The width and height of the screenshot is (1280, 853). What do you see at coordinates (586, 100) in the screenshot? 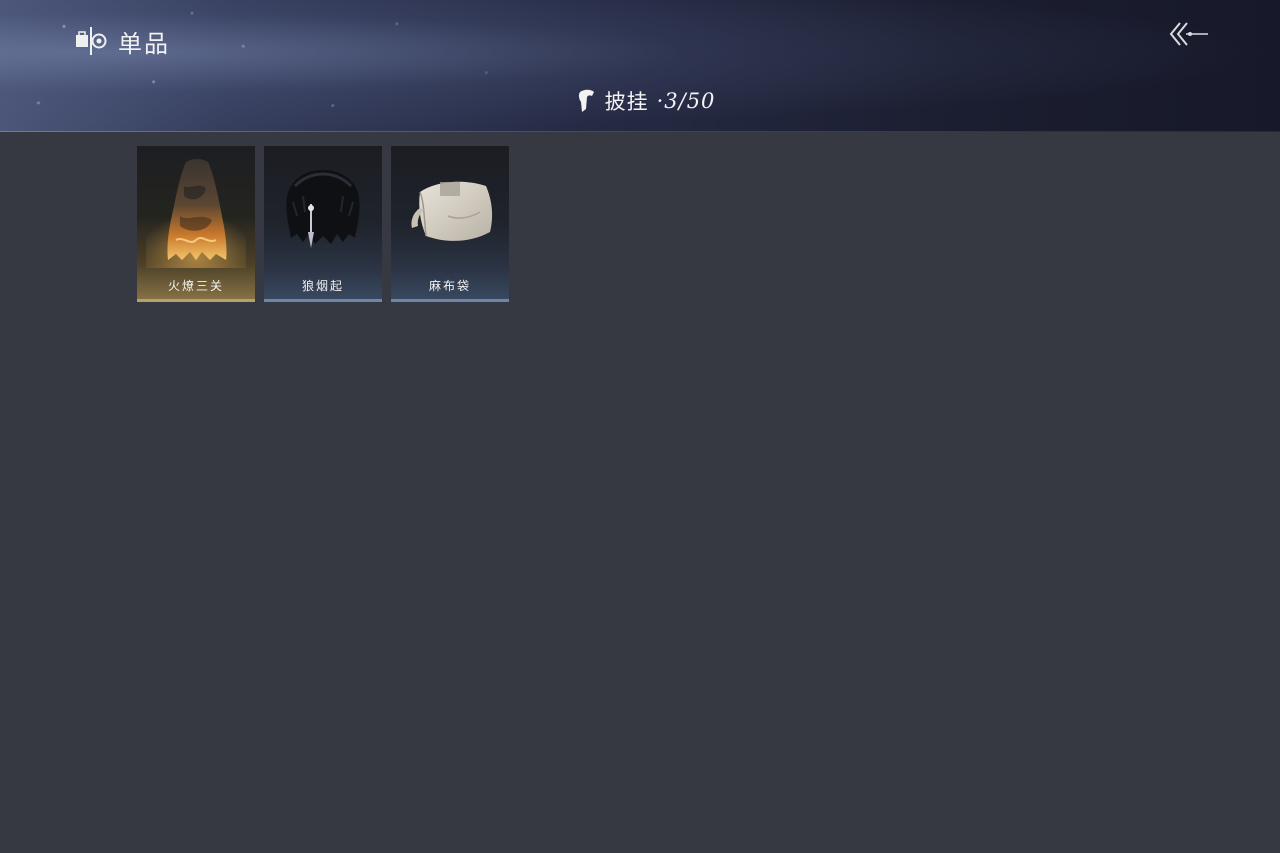
I see `cape-icon` at bounding box center [586, 100].